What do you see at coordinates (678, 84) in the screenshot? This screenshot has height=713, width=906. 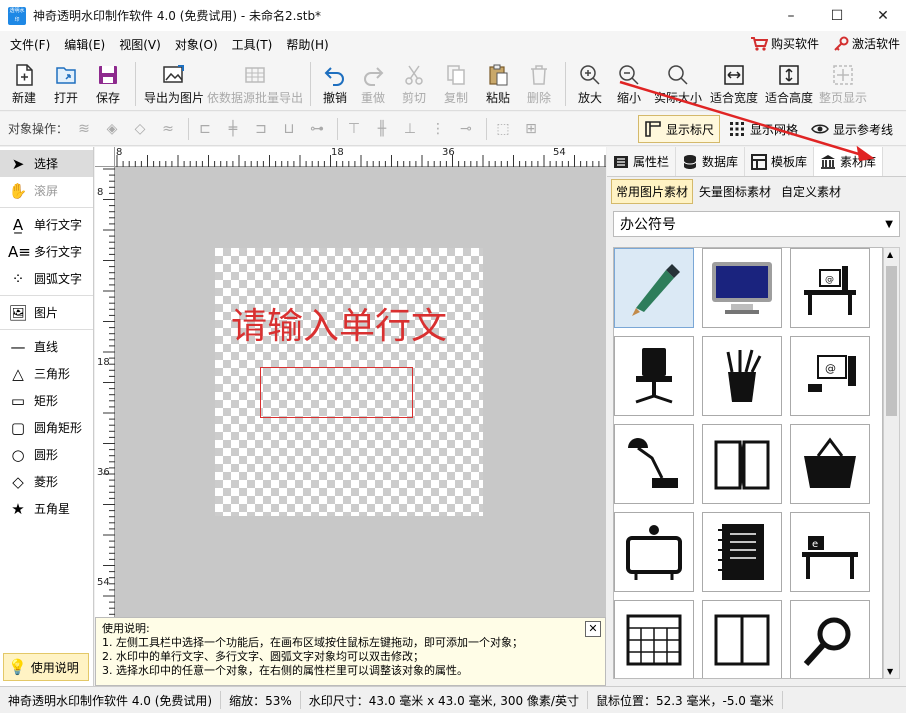 I see `actual-size-button: 实际大小` at bounding box center [678, 84].